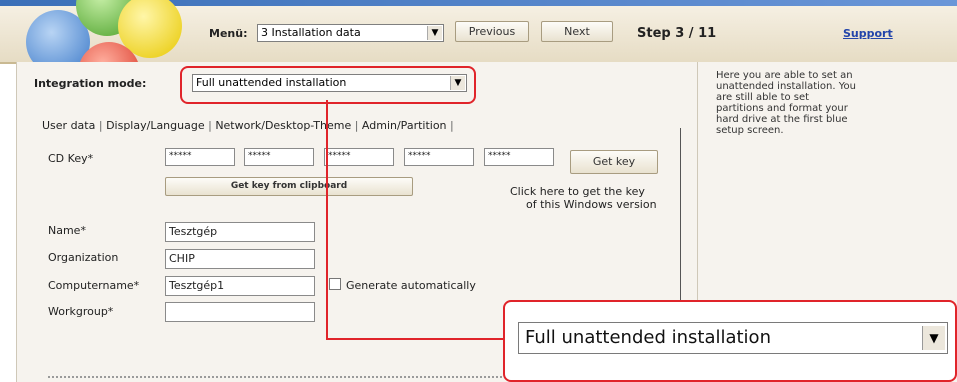  What do you see at coordinates (591, 204) in the screenshot?
I see `get-key-hint-line2: of this Windows version` at bounding box center [591, 204].